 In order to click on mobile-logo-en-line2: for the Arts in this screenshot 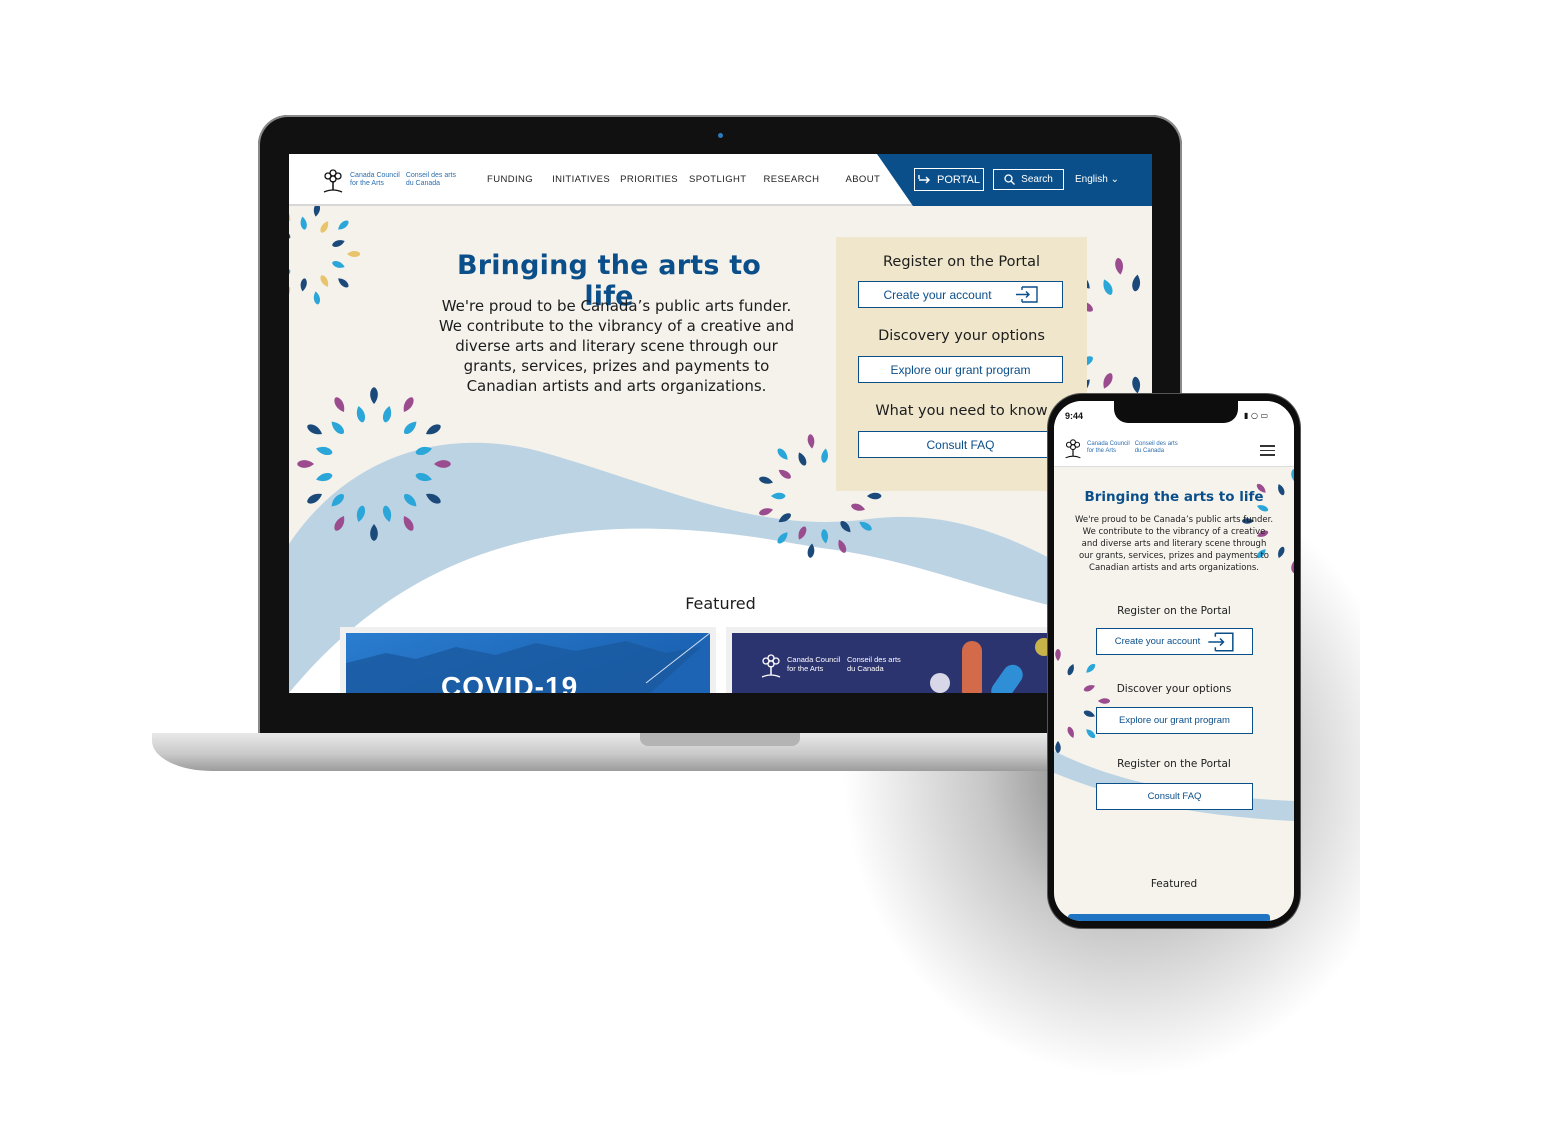, I will do `click(1102, 451)`.